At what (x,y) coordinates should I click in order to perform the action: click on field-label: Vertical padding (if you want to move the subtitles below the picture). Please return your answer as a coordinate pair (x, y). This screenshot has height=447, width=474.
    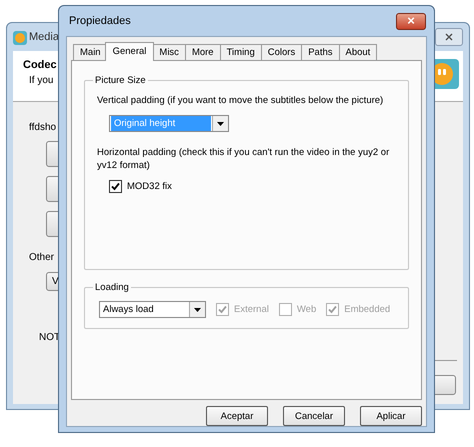
    Looking at the image, I should click on (240, 100).